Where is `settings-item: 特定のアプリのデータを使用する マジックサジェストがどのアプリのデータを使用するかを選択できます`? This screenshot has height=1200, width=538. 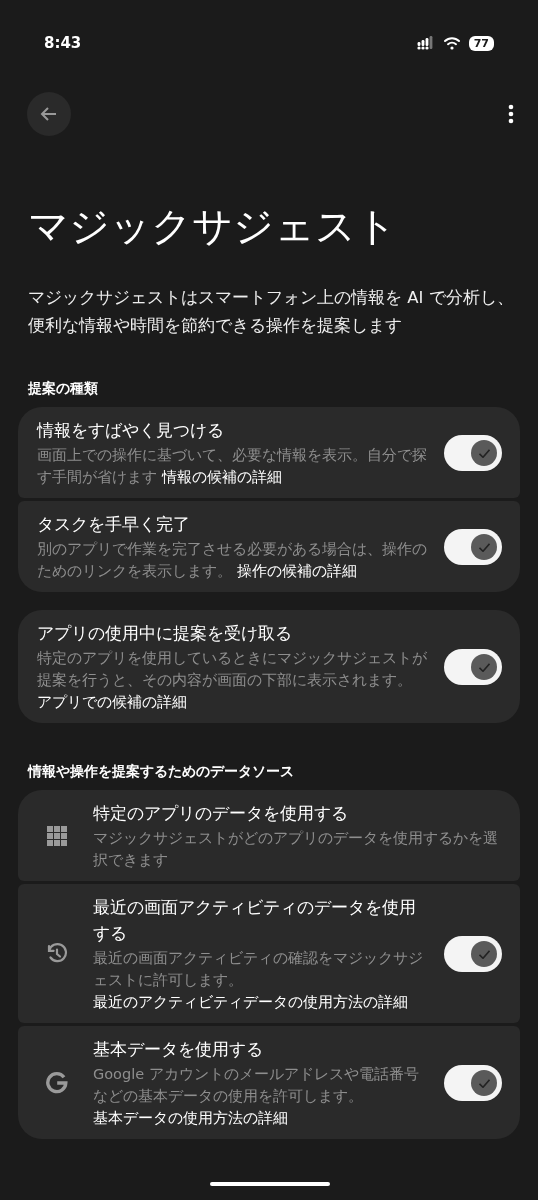
settings-item: 特定のアプリのデータを使用する マジックサジェストがどのアプリのデータを使用するかを選択できます is located at coordinates (269, 835).